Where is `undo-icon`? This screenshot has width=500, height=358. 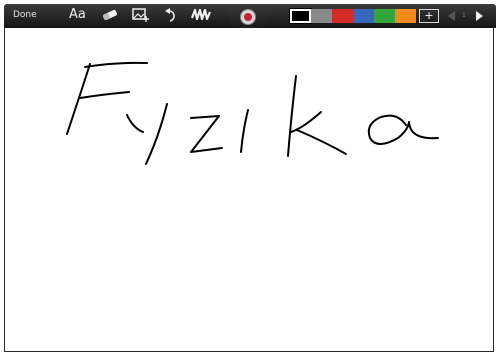 undo-icon is located at coordinates (171, 15).